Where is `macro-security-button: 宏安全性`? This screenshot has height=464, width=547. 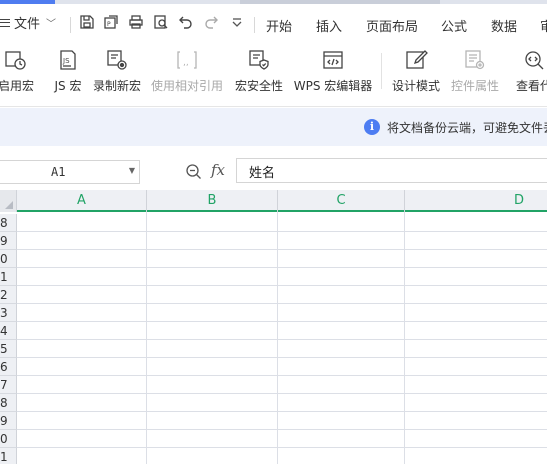 macro-security-button: 宏安全性 is located at coordinates (259, 73).